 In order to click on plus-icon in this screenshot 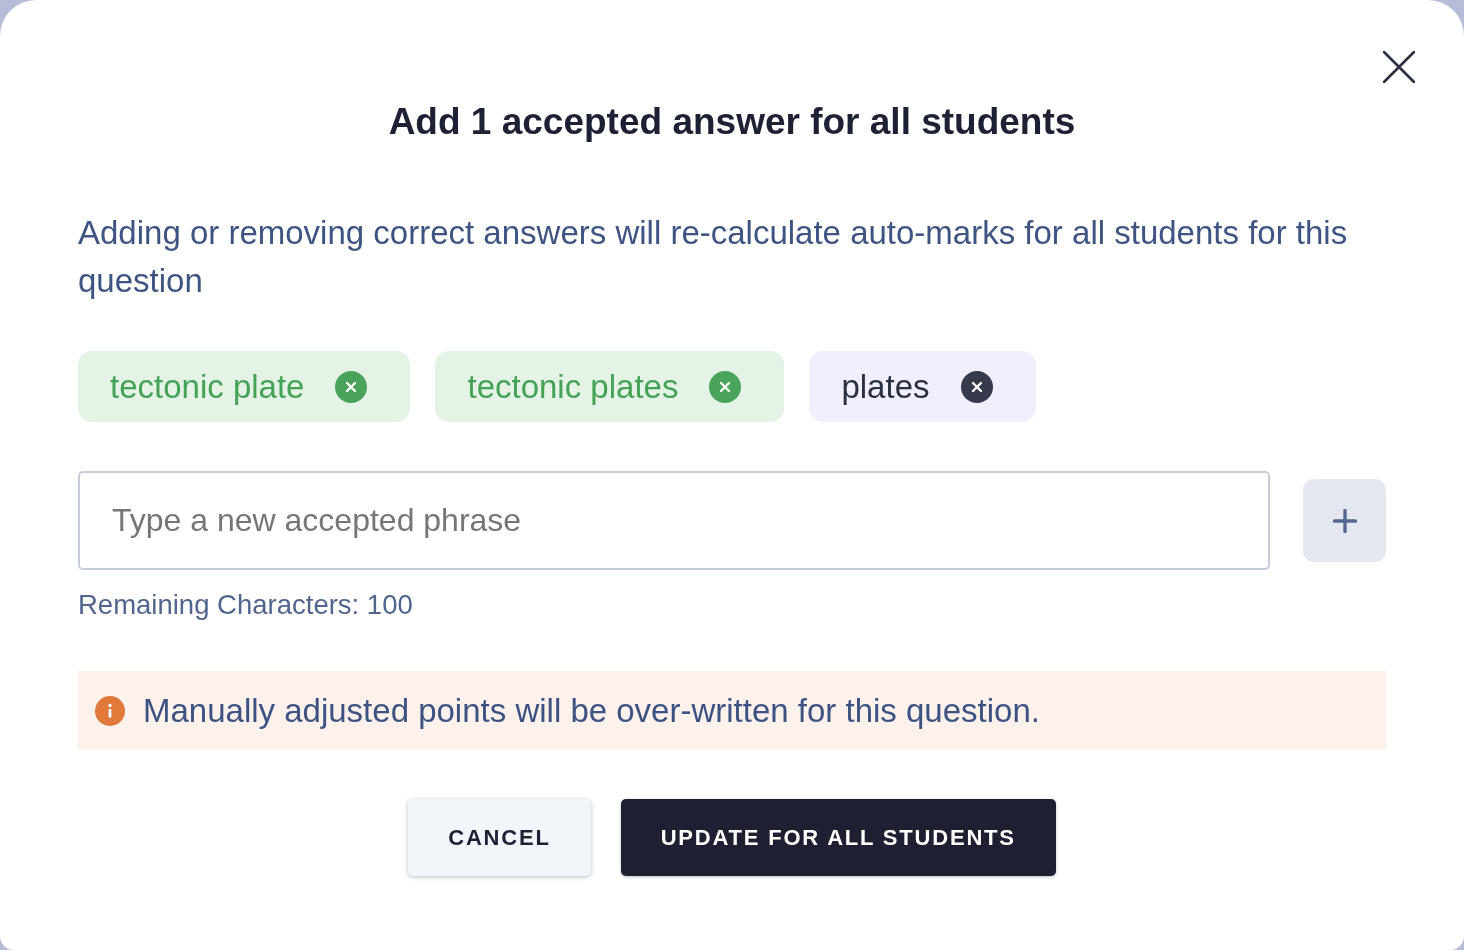, I will do `click(1344, 520)`.